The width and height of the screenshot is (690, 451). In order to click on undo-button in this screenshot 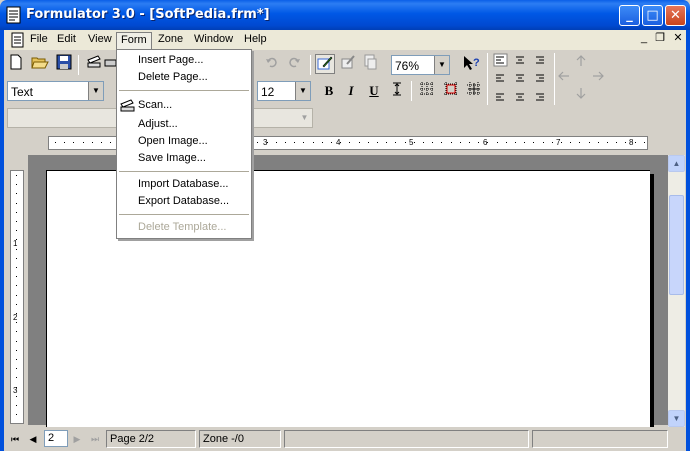, I will do `click(272, 65)`.